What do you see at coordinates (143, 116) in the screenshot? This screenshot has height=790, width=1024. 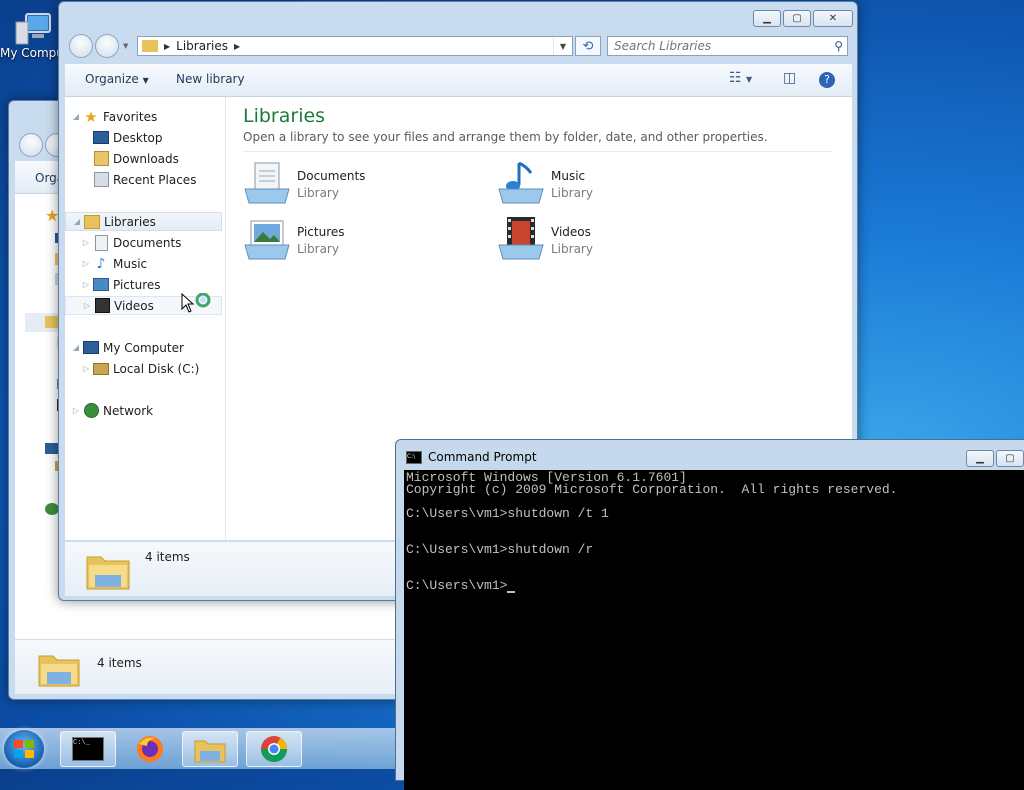 I see `nav-favorites: ◢ ★ Favorites` at bounding box center [143, 116].